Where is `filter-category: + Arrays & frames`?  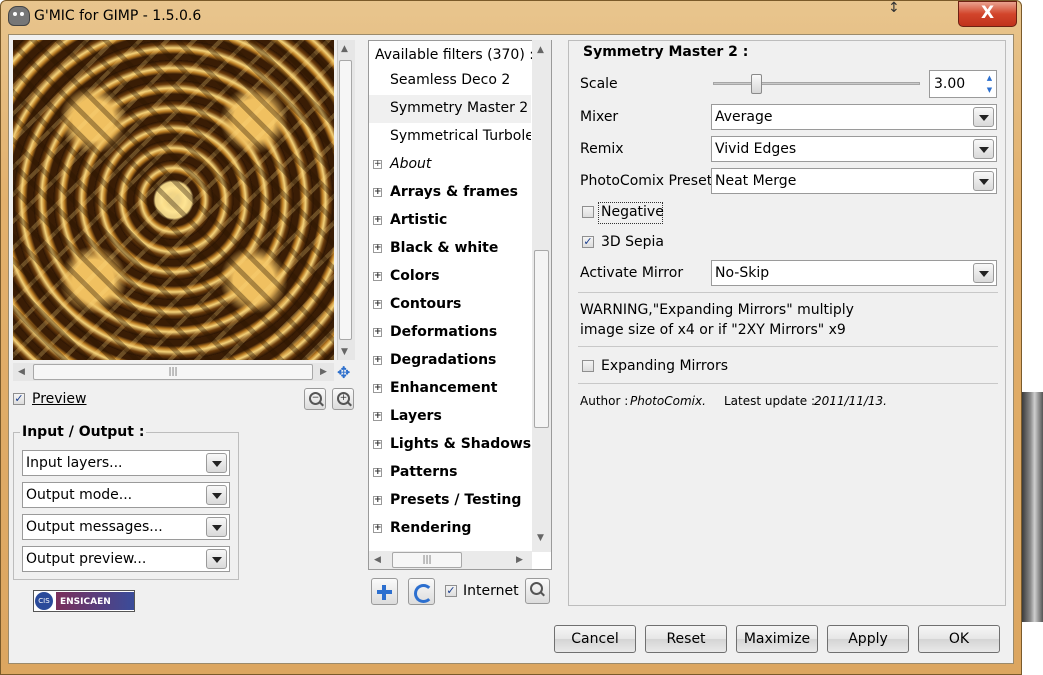
filter-category: + Arrays & frames is located at coordinates (450, 193).